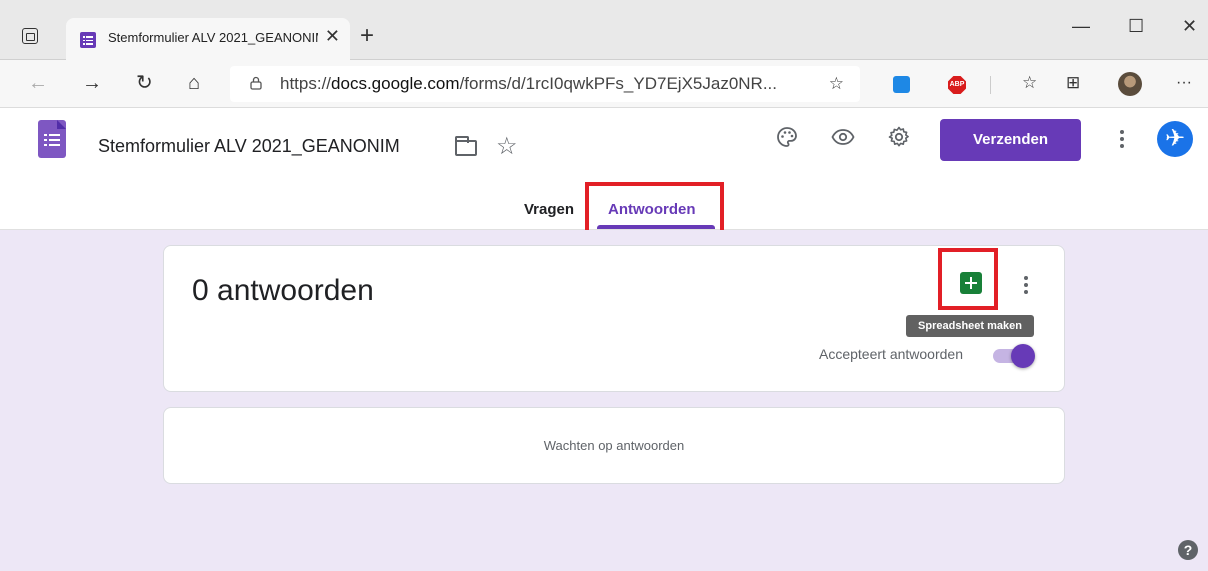 The image size is (1208, 571). I want to click on google-forms-logo-icon, so click(52, 139).